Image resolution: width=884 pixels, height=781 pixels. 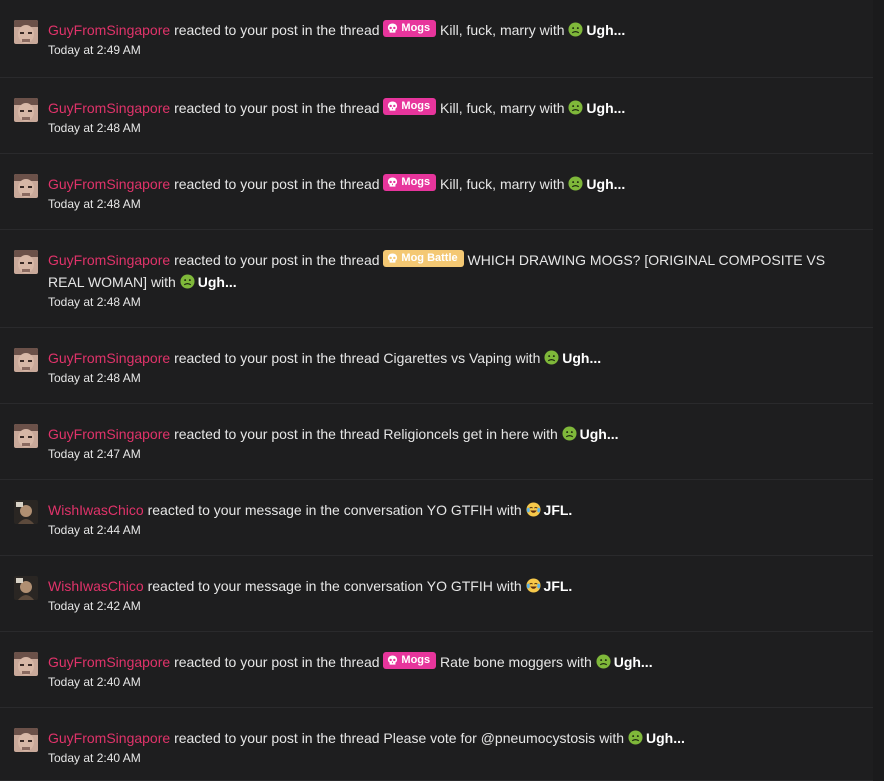 I want to click on content-title-link: Religioncels get in here, so click(x=456, y=434).